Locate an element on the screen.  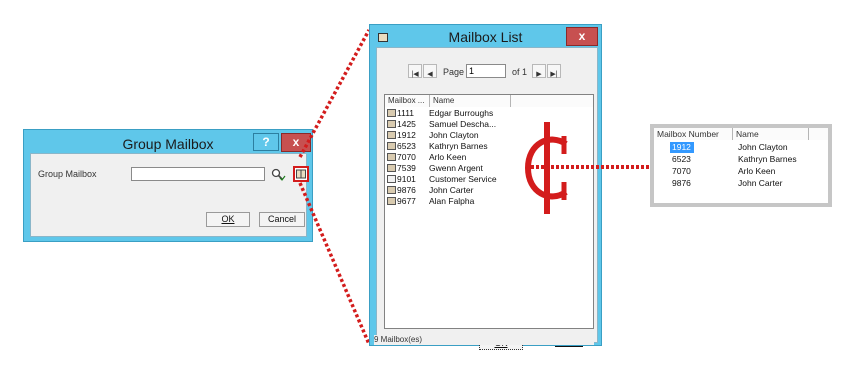
mailbox-name: John Clayton is located at coordinates (454, 135).